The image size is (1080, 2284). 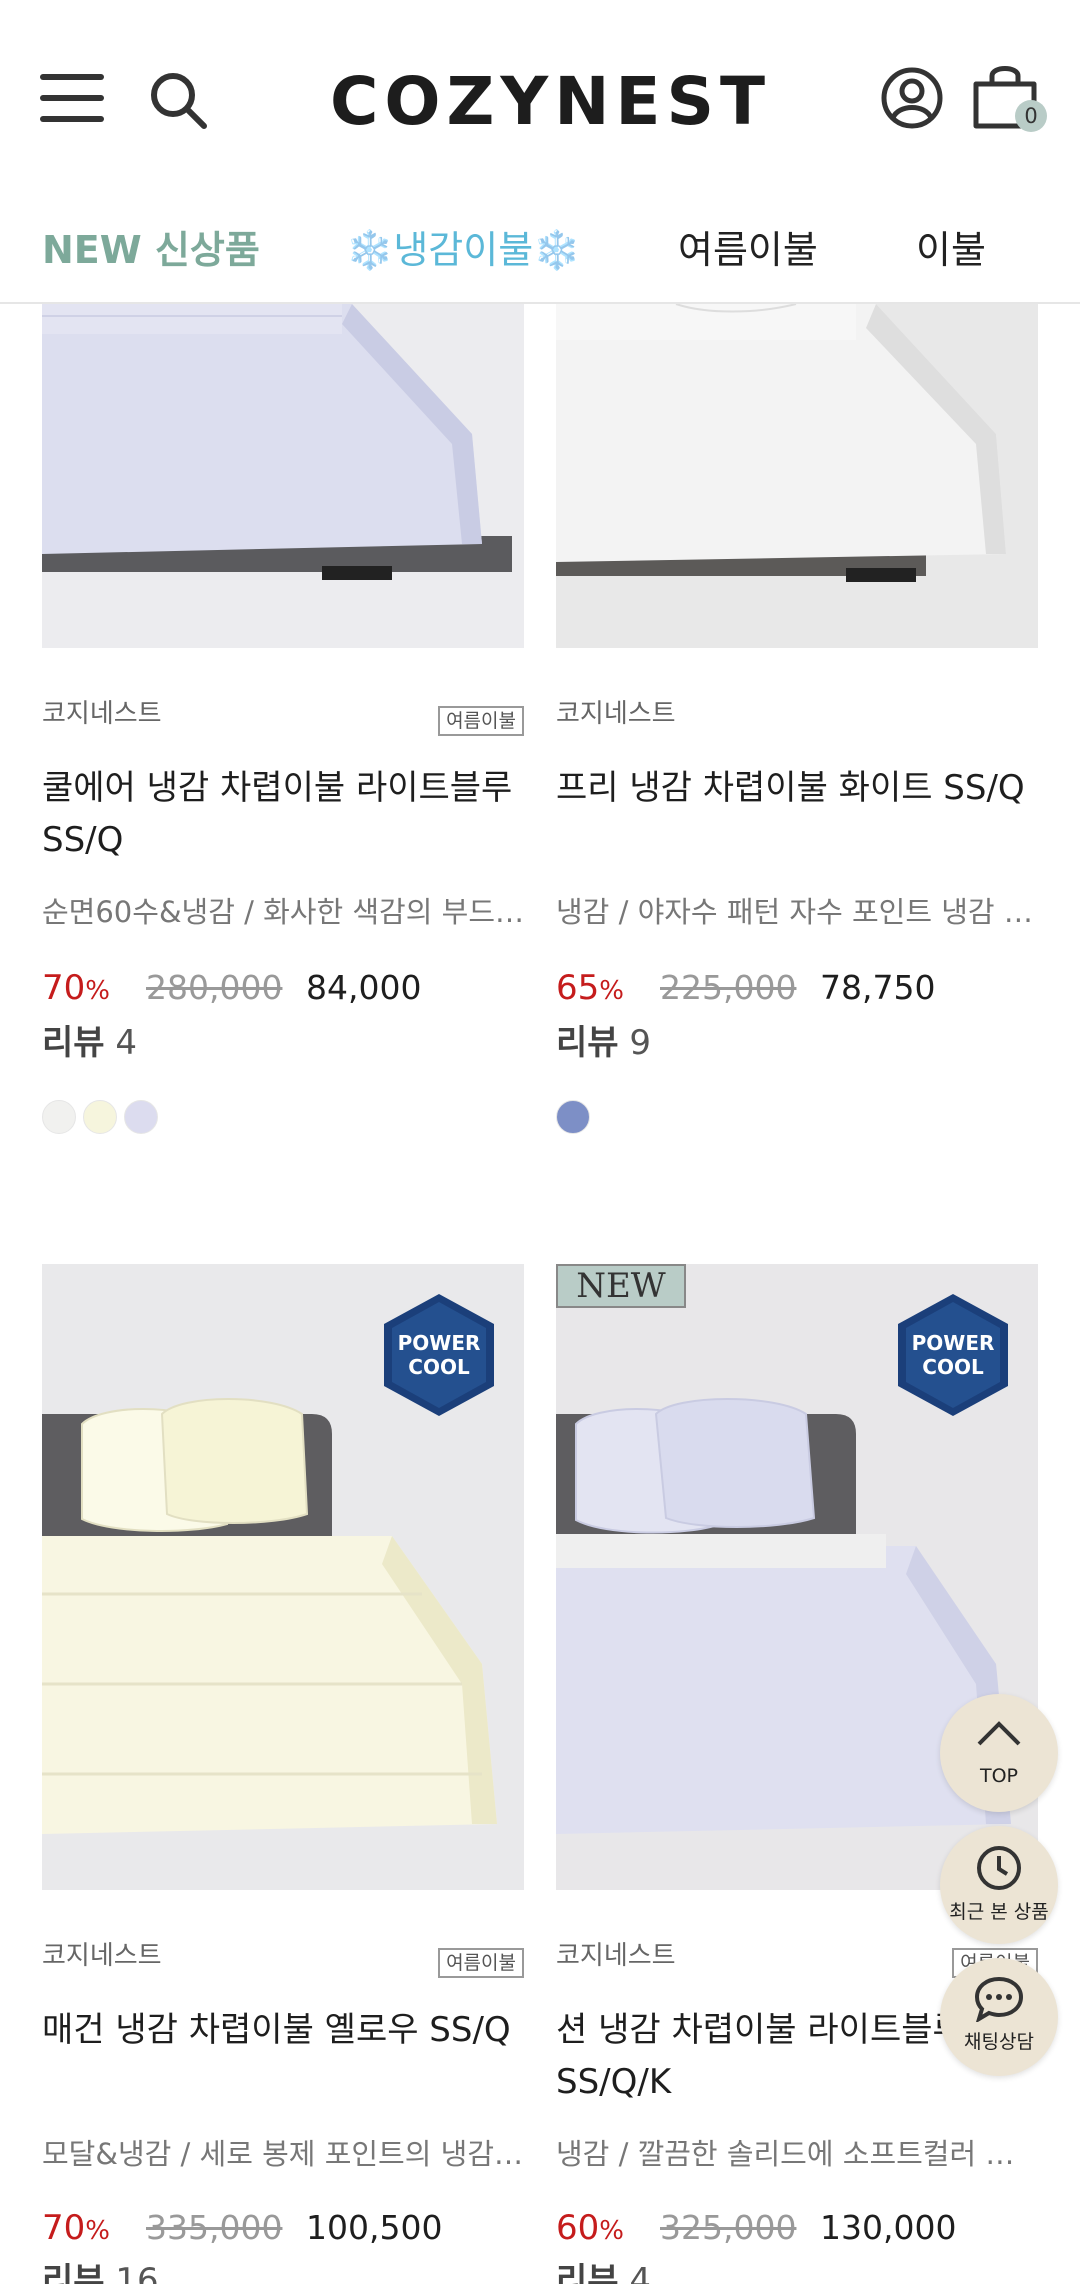 I want to click on price-row: 70% 280,000 84,000, so click(x=283, y=993).